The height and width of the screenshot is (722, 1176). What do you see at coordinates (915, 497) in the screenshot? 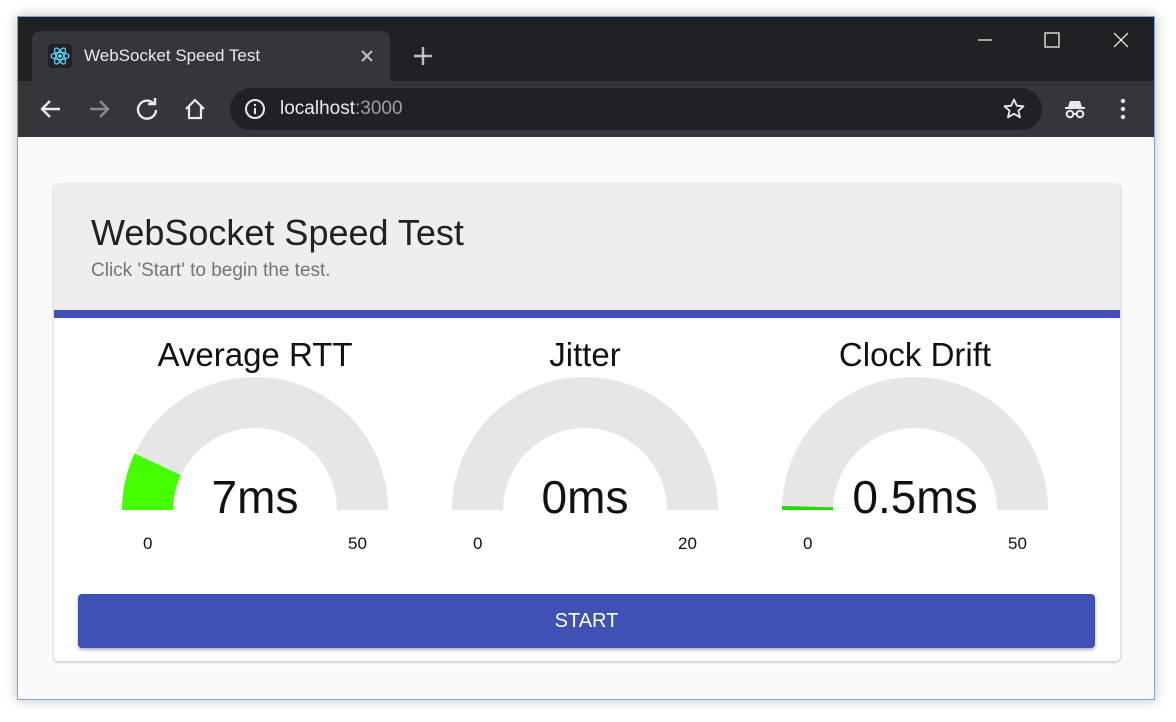
I see `gauge-value: 0.5ms` at bounding box center [915, 497].